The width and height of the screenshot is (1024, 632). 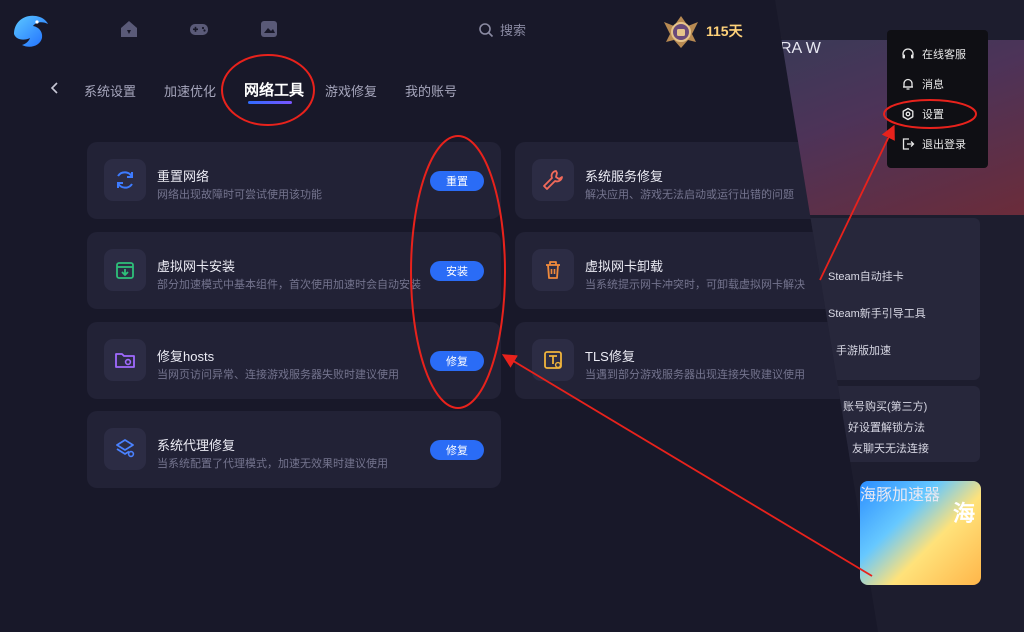 I want to click on trash-icon, so click(x=553, y=270).